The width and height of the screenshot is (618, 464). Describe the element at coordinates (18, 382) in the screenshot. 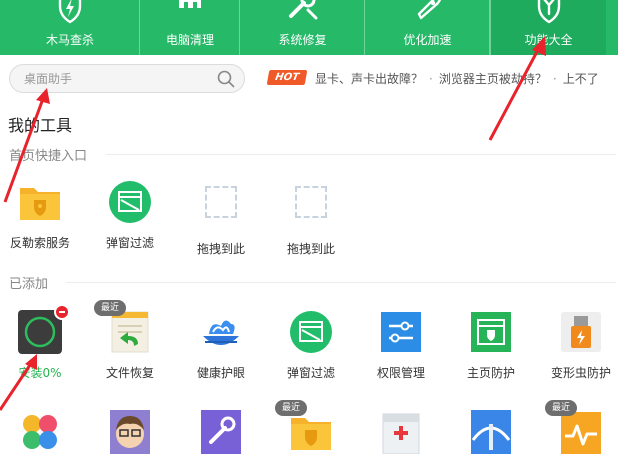

I see `arrow-to-installing-tool` at that location.